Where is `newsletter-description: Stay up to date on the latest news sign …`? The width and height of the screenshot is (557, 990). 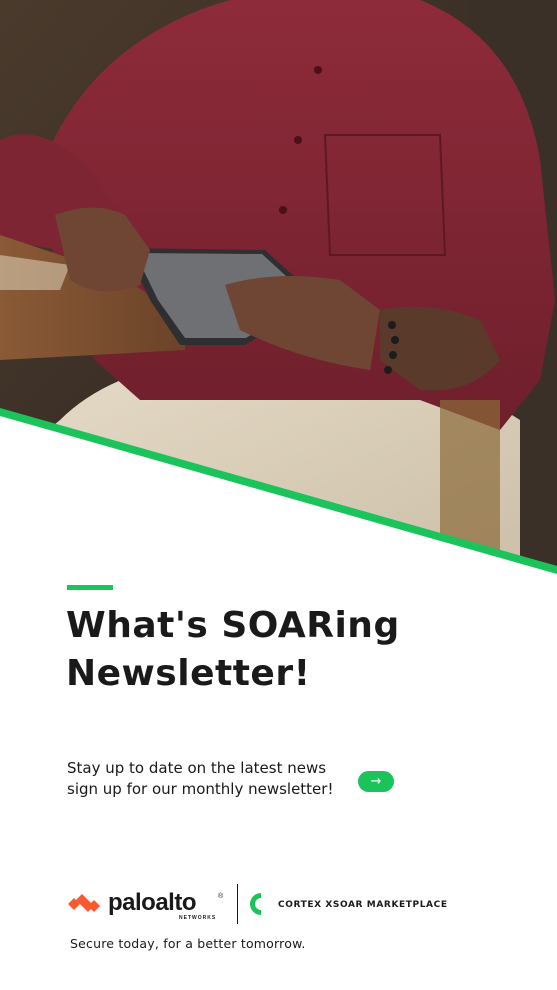 newsletter-description: Stay up to date on the latest news sign … is located at coordinates (200, 779).